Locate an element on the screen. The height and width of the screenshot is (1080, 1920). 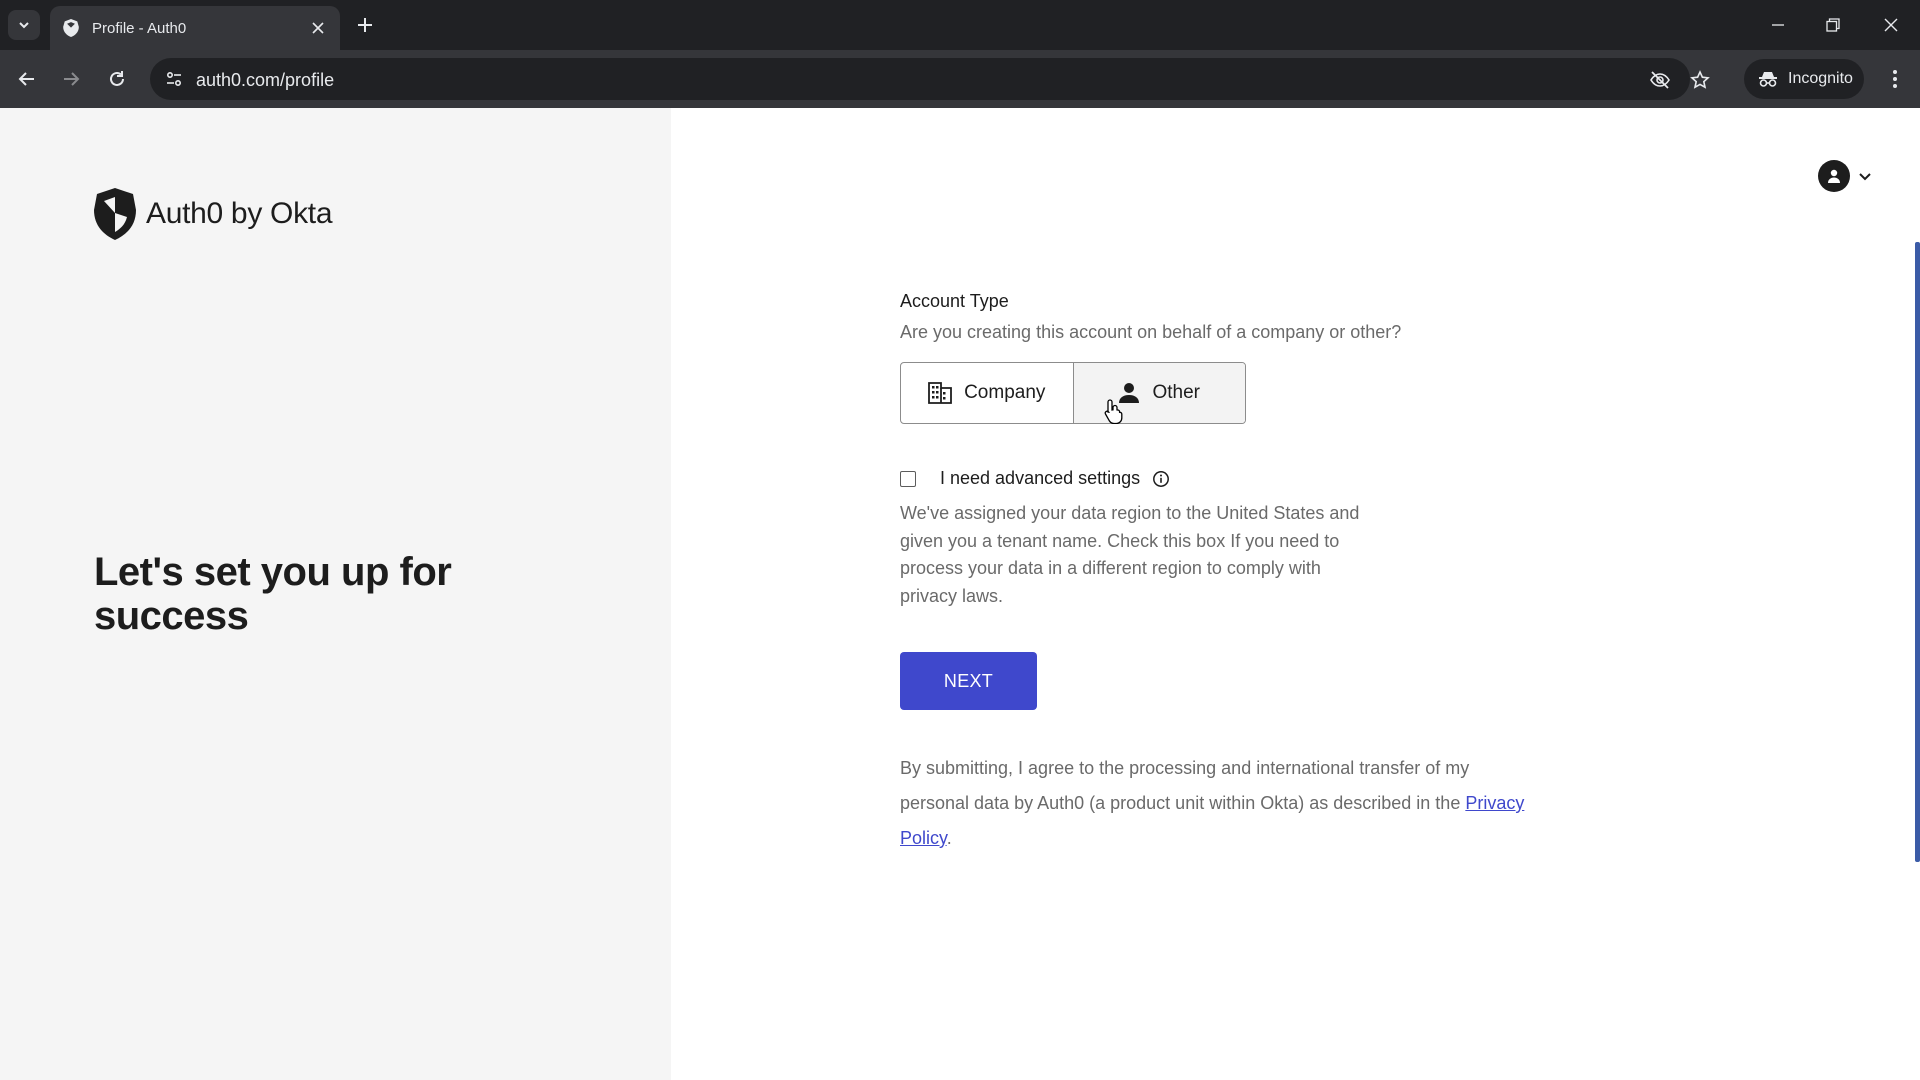
forward-button is located at coordinates (71, 79).